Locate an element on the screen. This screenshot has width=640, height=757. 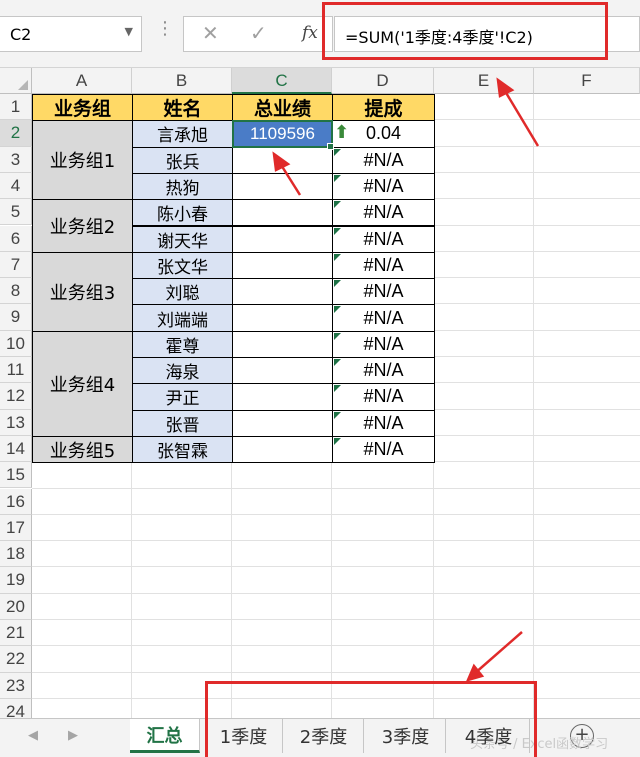
arrow-to-formula is located at coordinates (520, 116).